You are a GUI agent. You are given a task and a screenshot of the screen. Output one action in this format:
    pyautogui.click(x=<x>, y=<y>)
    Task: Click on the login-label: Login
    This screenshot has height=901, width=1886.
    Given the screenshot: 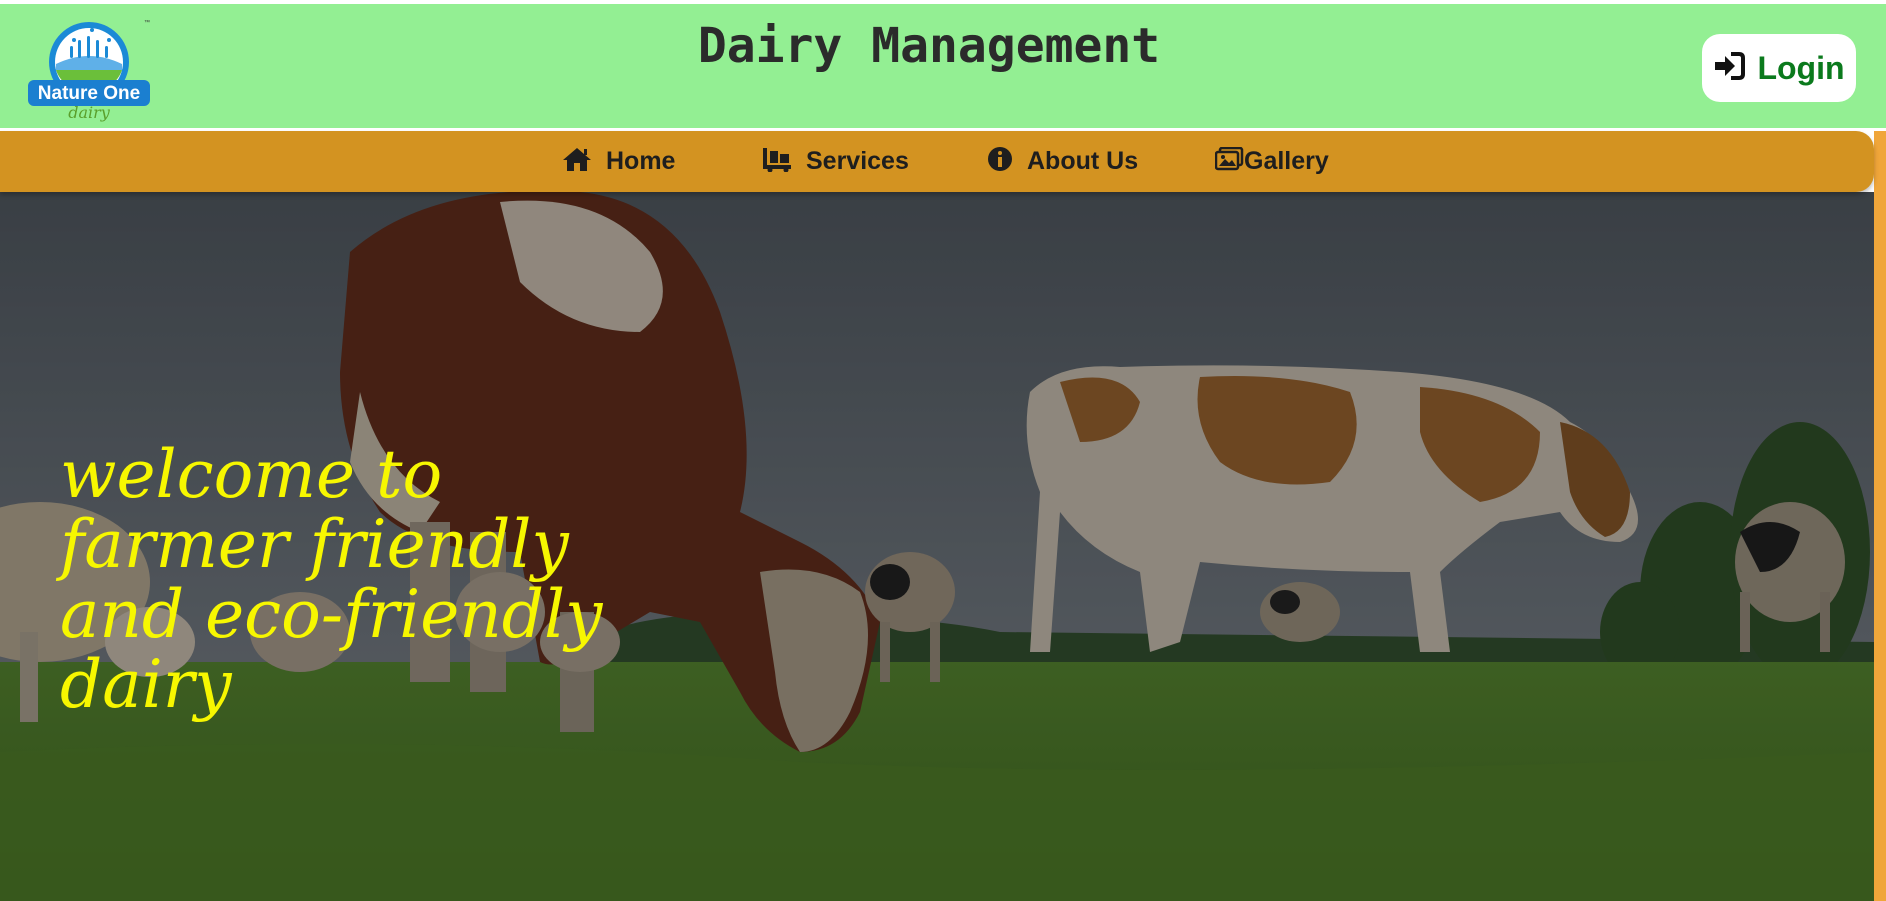 What is the action you would take?
    pyautogui.click(x=1801, y=67)
    